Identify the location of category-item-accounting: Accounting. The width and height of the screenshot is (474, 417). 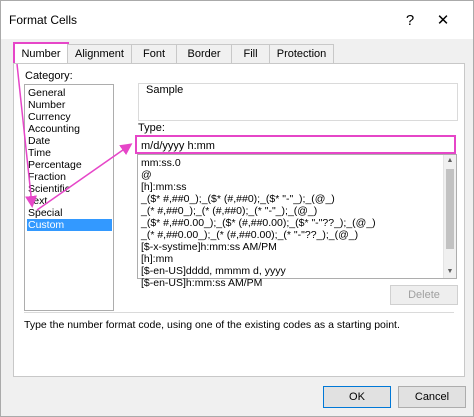
(69, 129).